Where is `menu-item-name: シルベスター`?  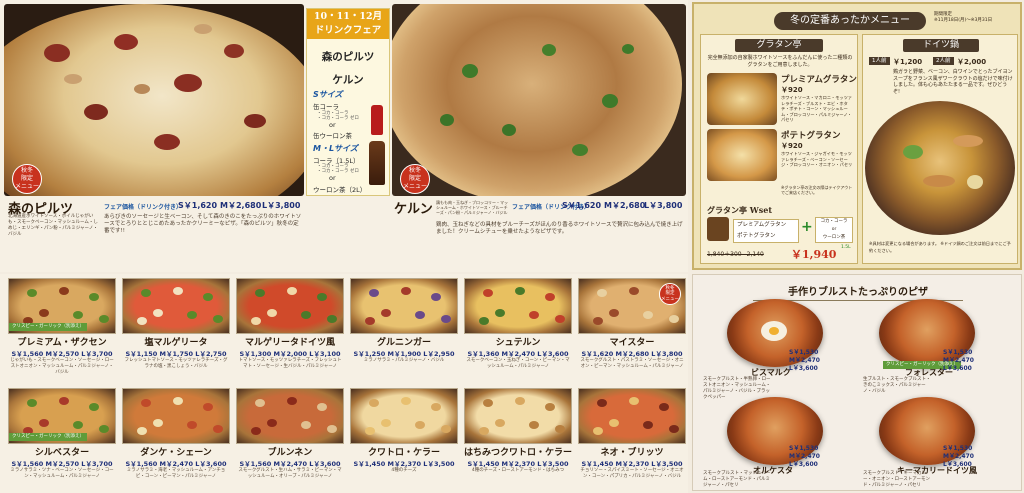 menu-item-name: シルベスター is located at coordinates (62, 453).